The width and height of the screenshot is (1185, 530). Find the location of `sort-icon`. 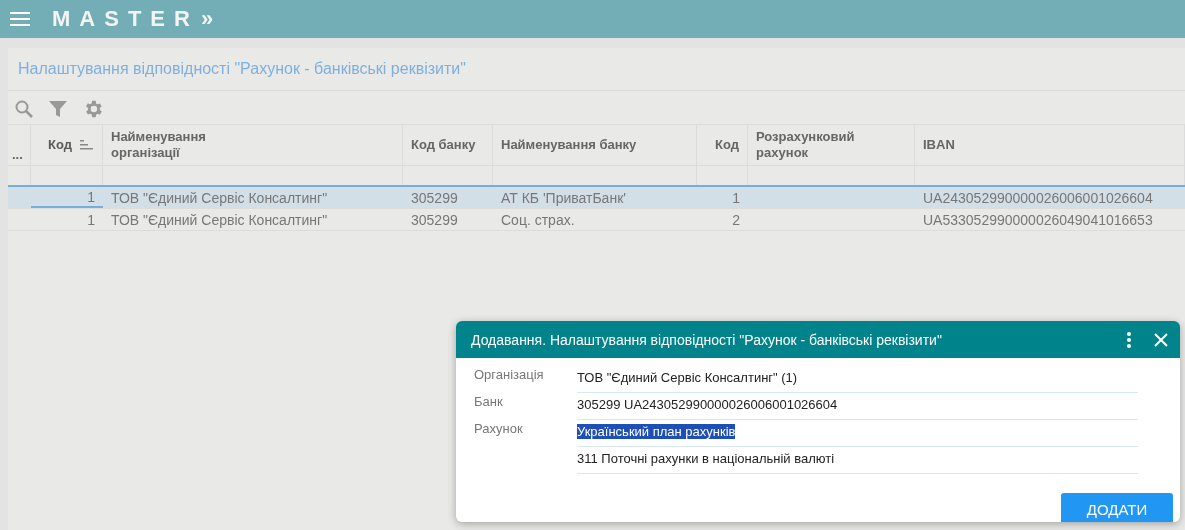

sort-icon is located at coordinates (87, 145).